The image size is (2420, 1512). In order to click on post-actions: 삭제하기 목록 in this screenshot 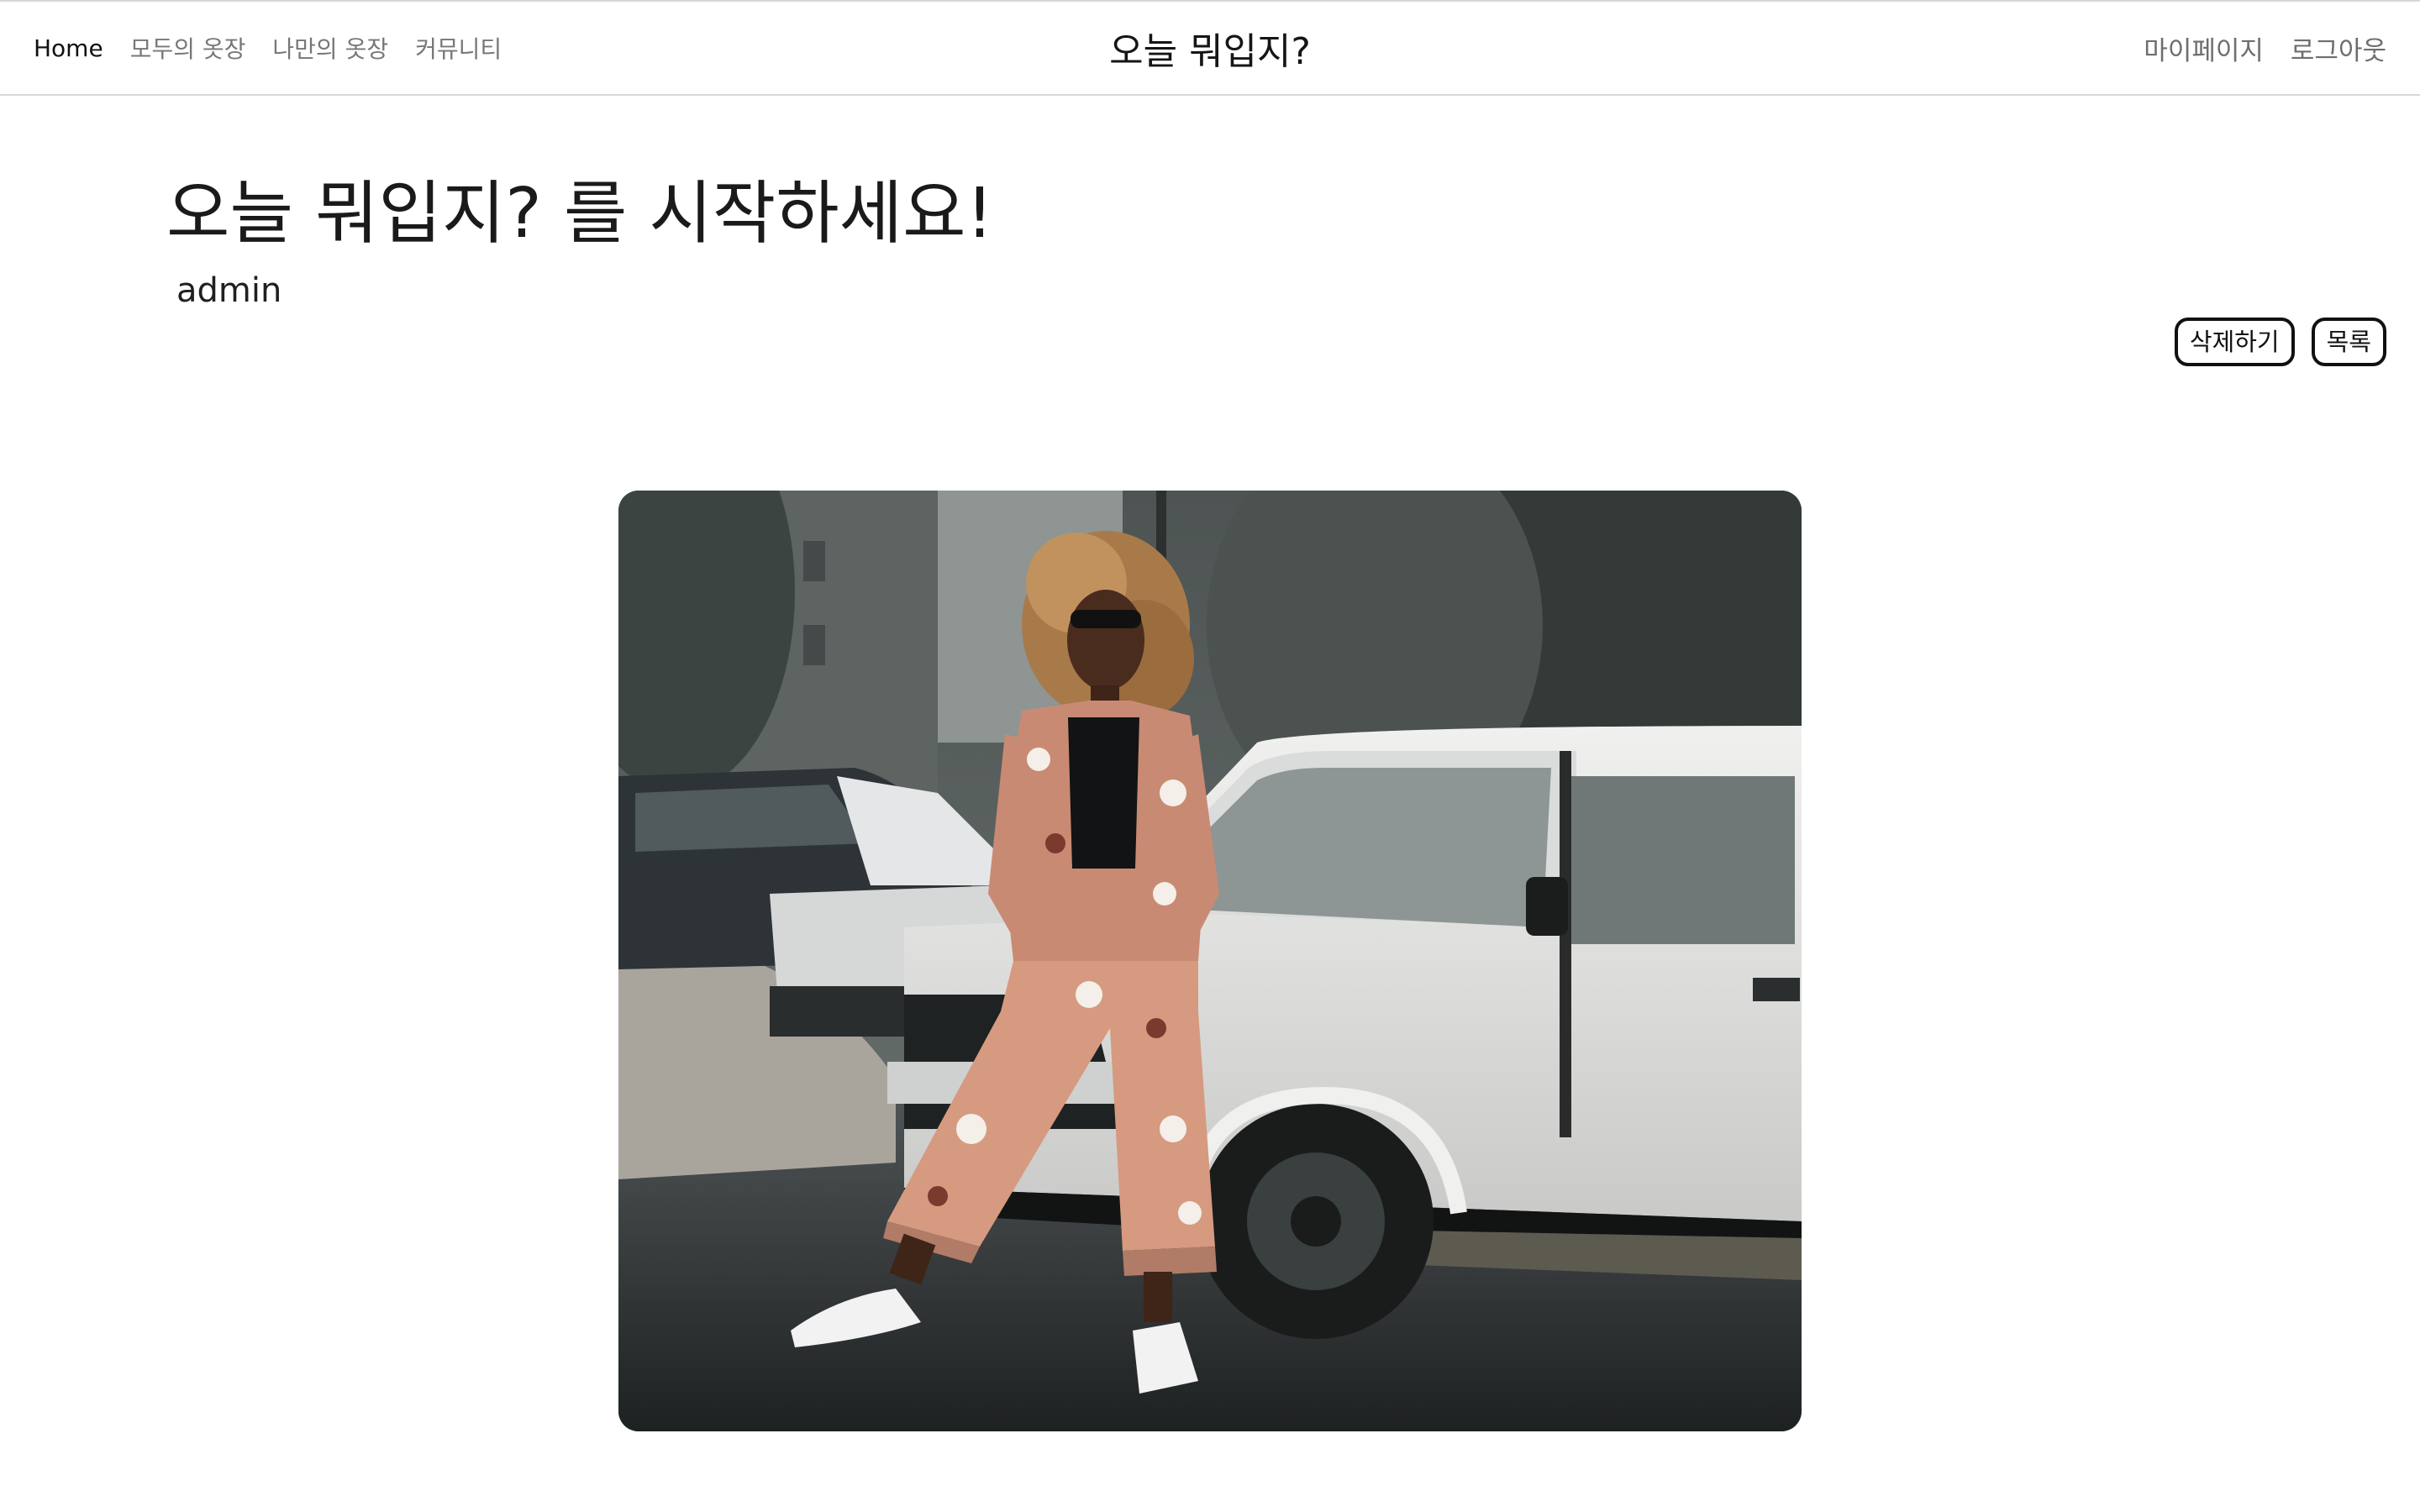, I will do `click(2280, 342)`.